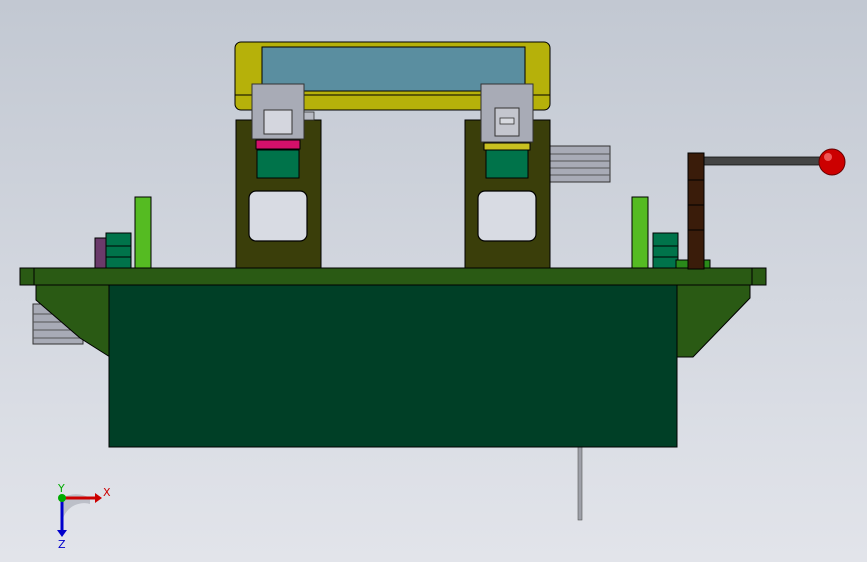 Image resolution: width=867 pixels, height=562 pixels. I want to click on left-guide-post, so click(143, 232).